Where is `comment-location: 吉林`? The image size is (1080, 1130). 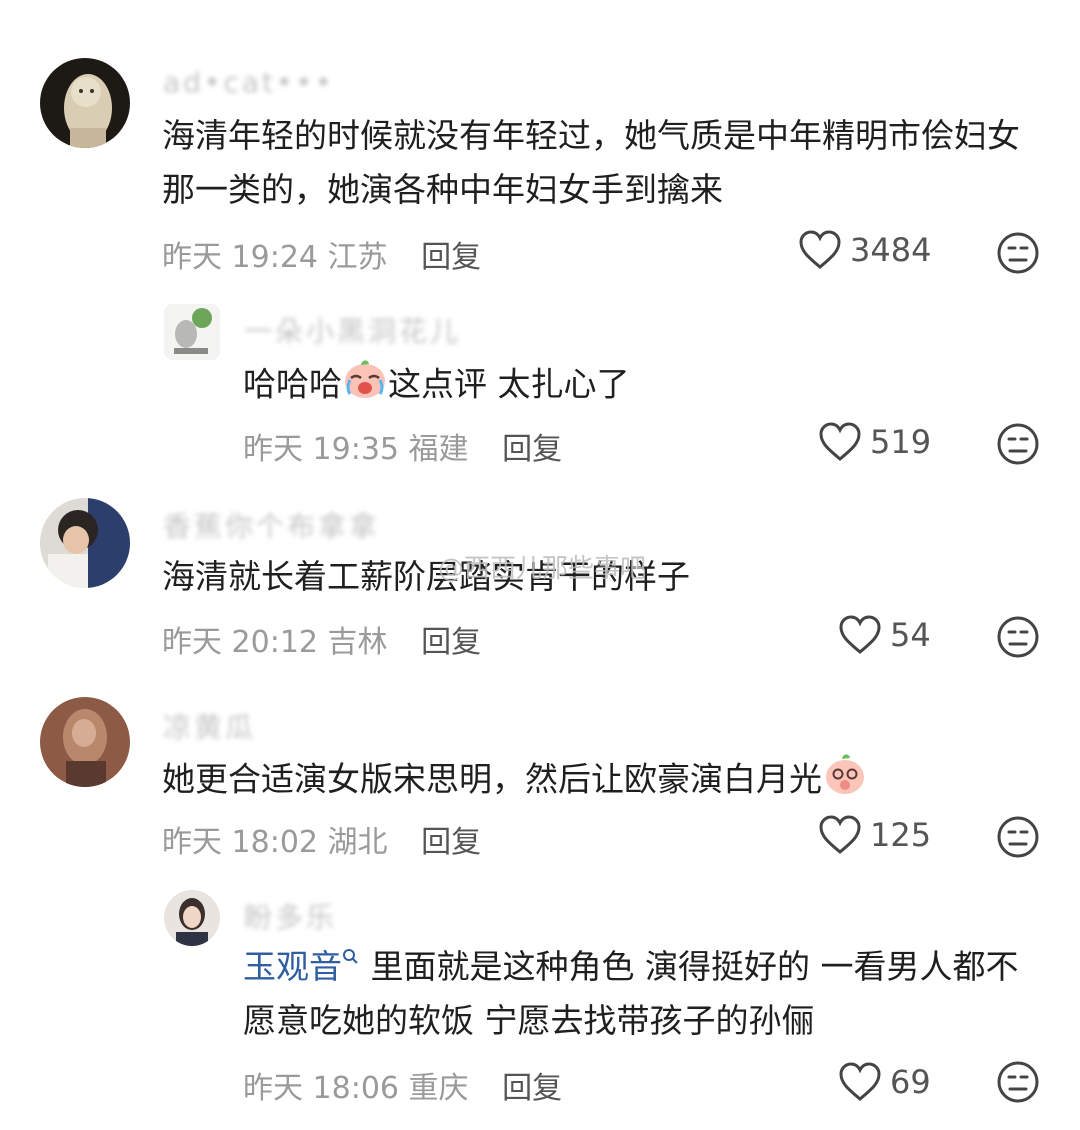 comment-location: 吉林 is located at coordinates (357, 642).